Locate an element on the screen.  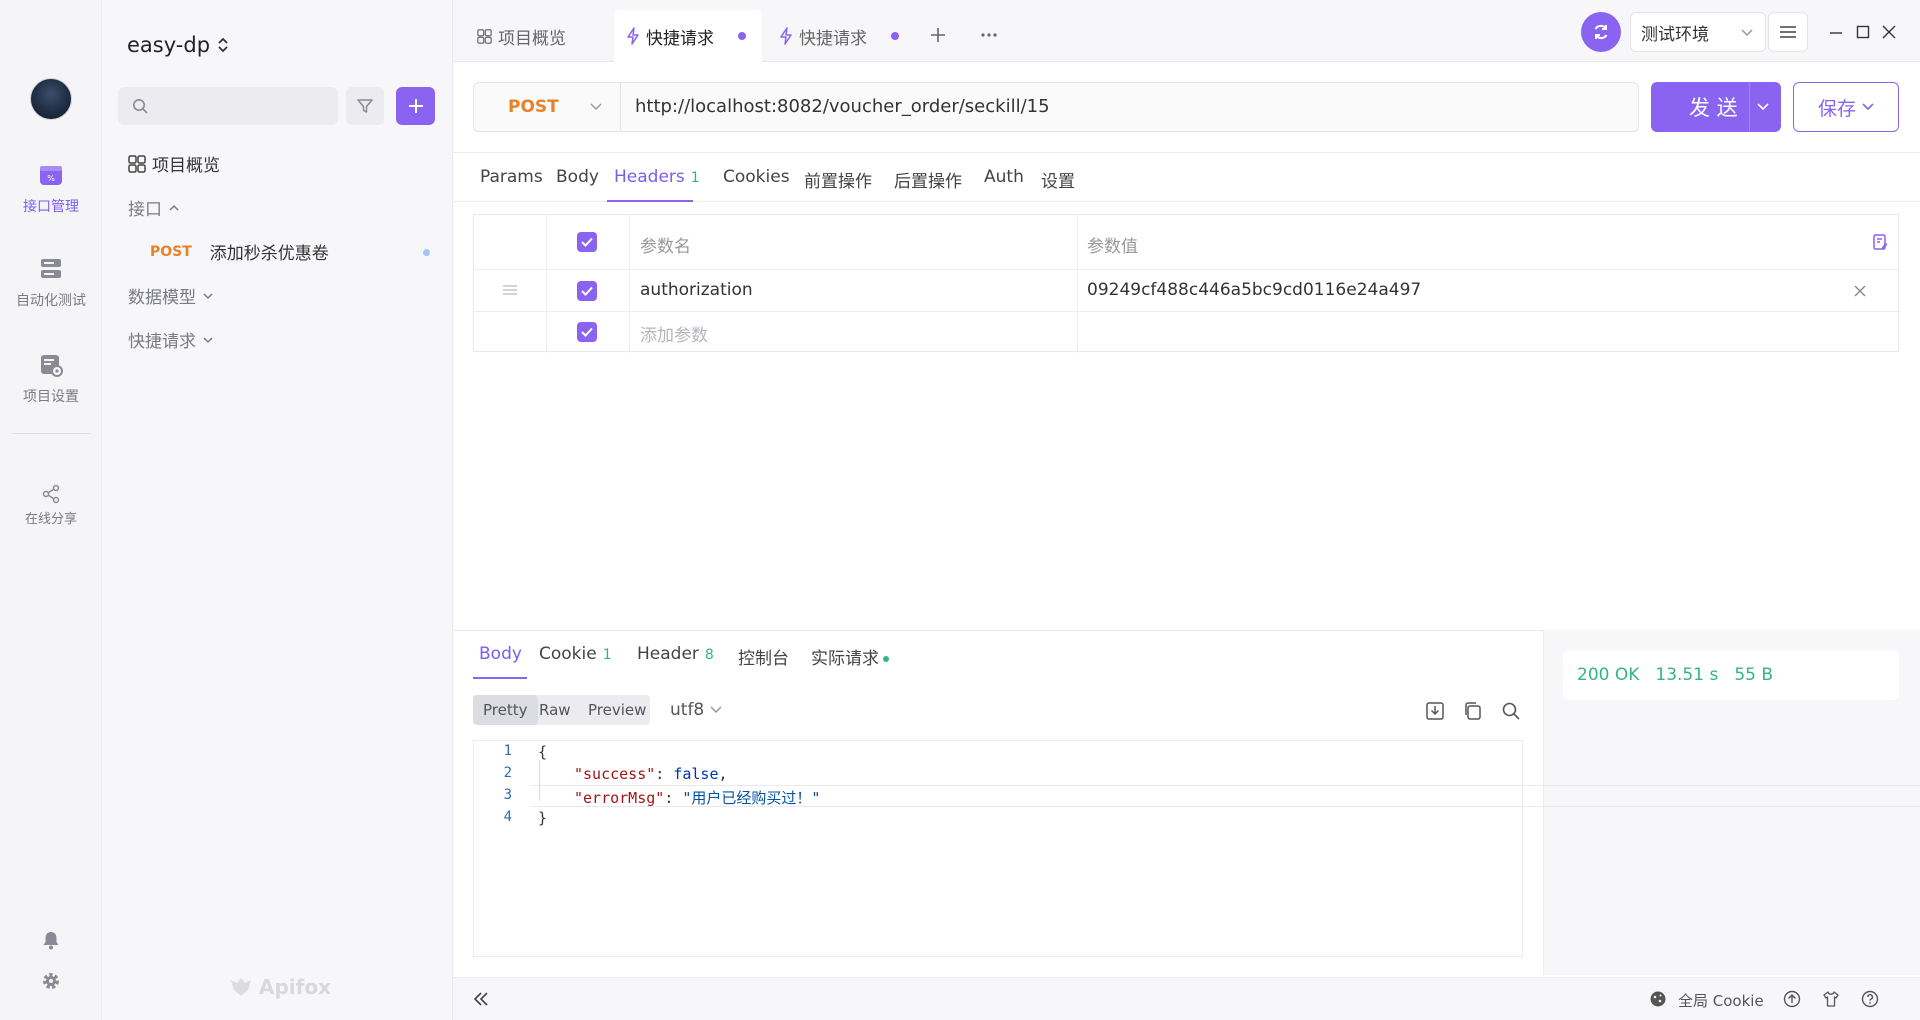
tab-label: 快捷请求 is located at coordinates (833, 38).